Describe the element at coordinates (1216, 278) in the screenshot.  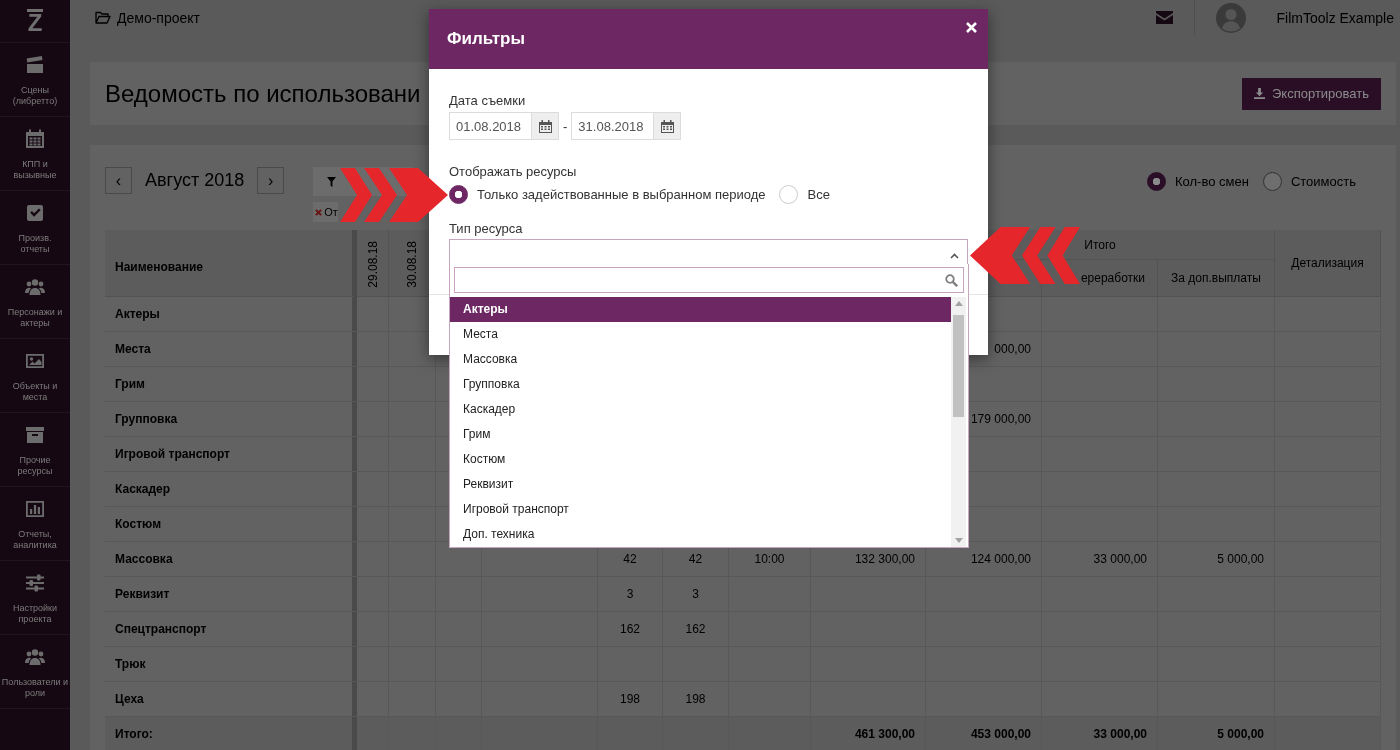
I see `column-header: За доп.выплаты` at that location.